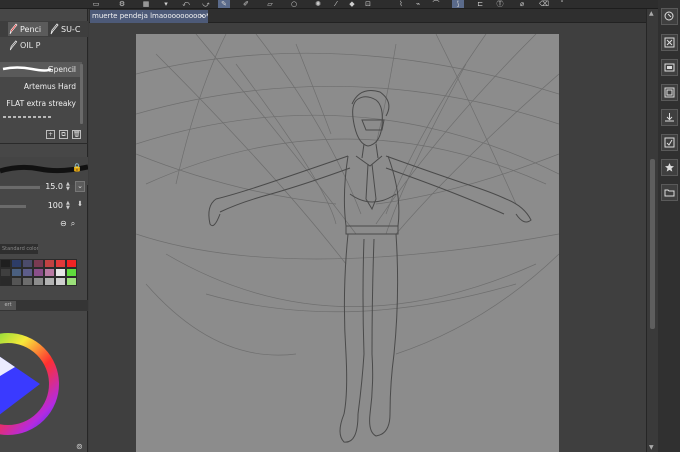 This screenshot has height=452, width=680. Describe the element at coordinates (8, 305) in the screenshot. I see `tab-color-wheel: ert` at that location.